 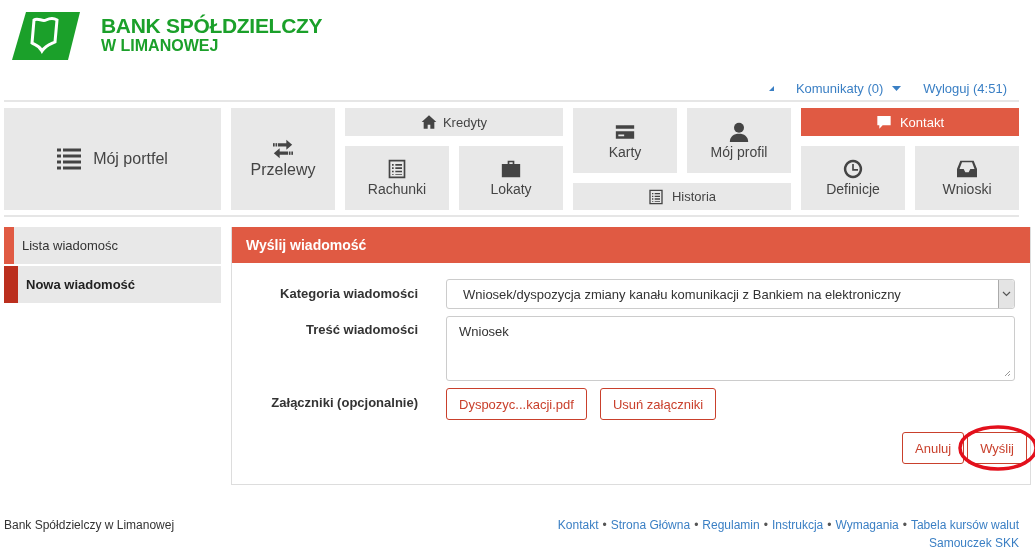 What do you see at coordinates (730, 348) in the screenshot?
I see `message-textarea: Wniosek` at bounding box center [730, 348].